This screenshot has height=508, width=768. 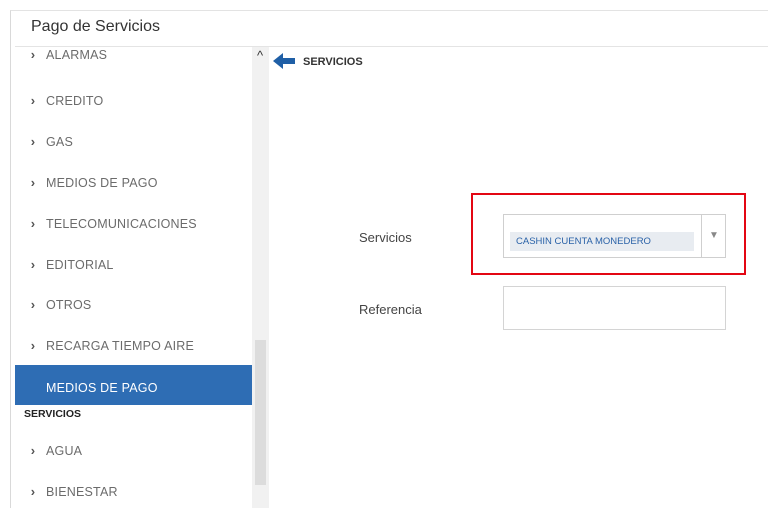 I want to click on chevron-up-icon: ^, so click(x=260, y=56).